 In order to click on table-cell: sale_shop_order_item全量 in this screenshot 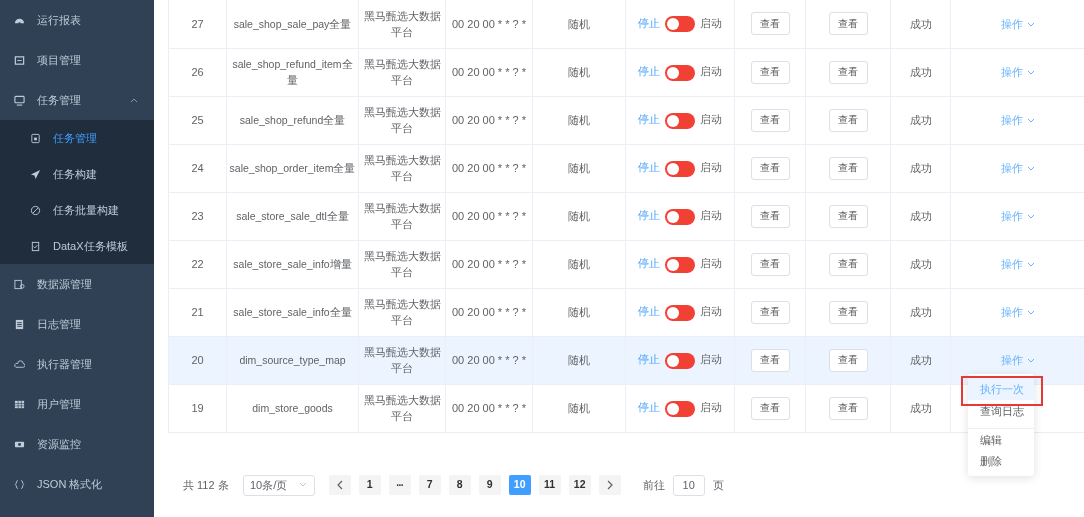, I will do `click(292, 168)`.